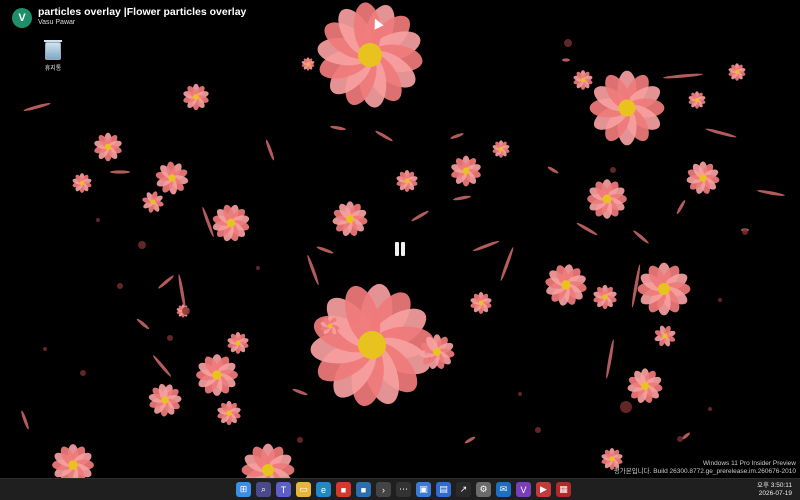  I want to click on terminal-icon: ›, so click(383, 489).